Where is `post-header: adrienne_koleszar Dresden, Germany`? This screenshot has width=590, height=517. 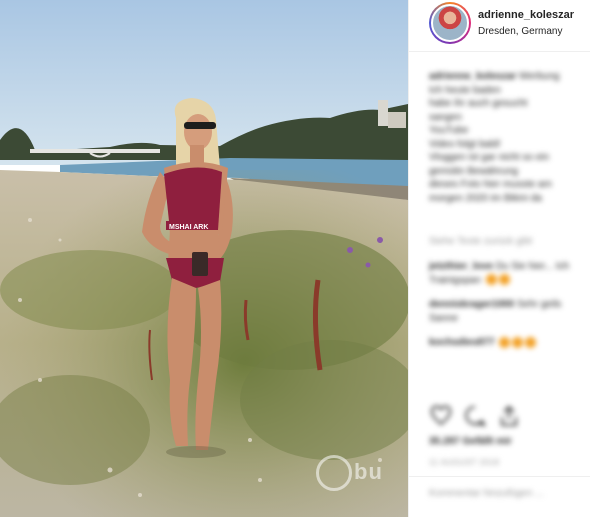
post-header: adrienne_koleszar Dresden, Germany is located at coordinates (499, 26).